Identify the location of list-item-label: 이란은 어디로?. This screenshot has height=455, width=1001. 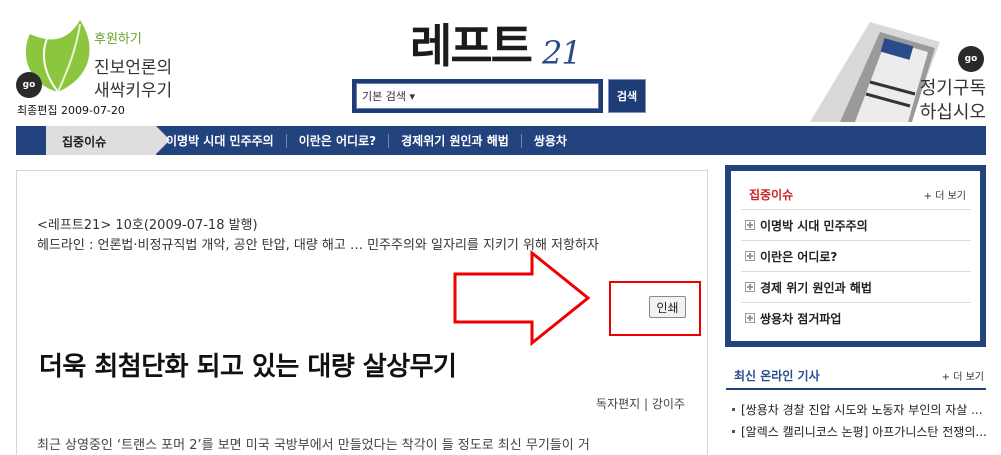
(799, 256).